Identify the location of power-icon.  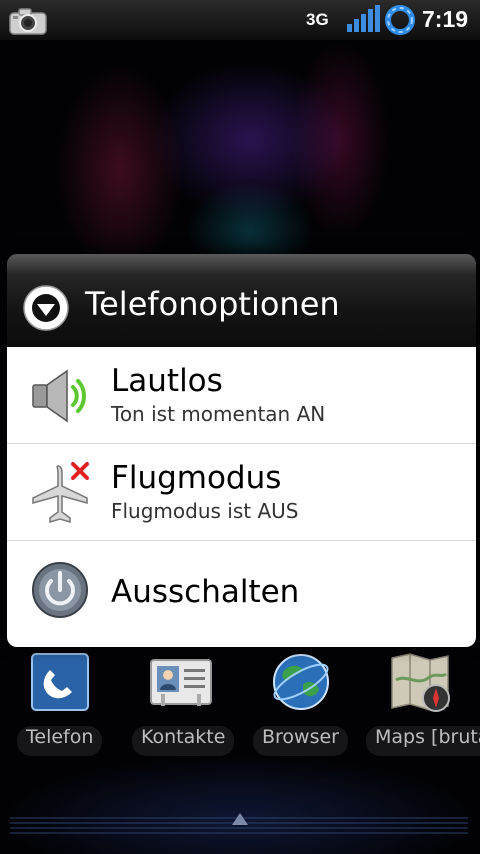
(60, 590).